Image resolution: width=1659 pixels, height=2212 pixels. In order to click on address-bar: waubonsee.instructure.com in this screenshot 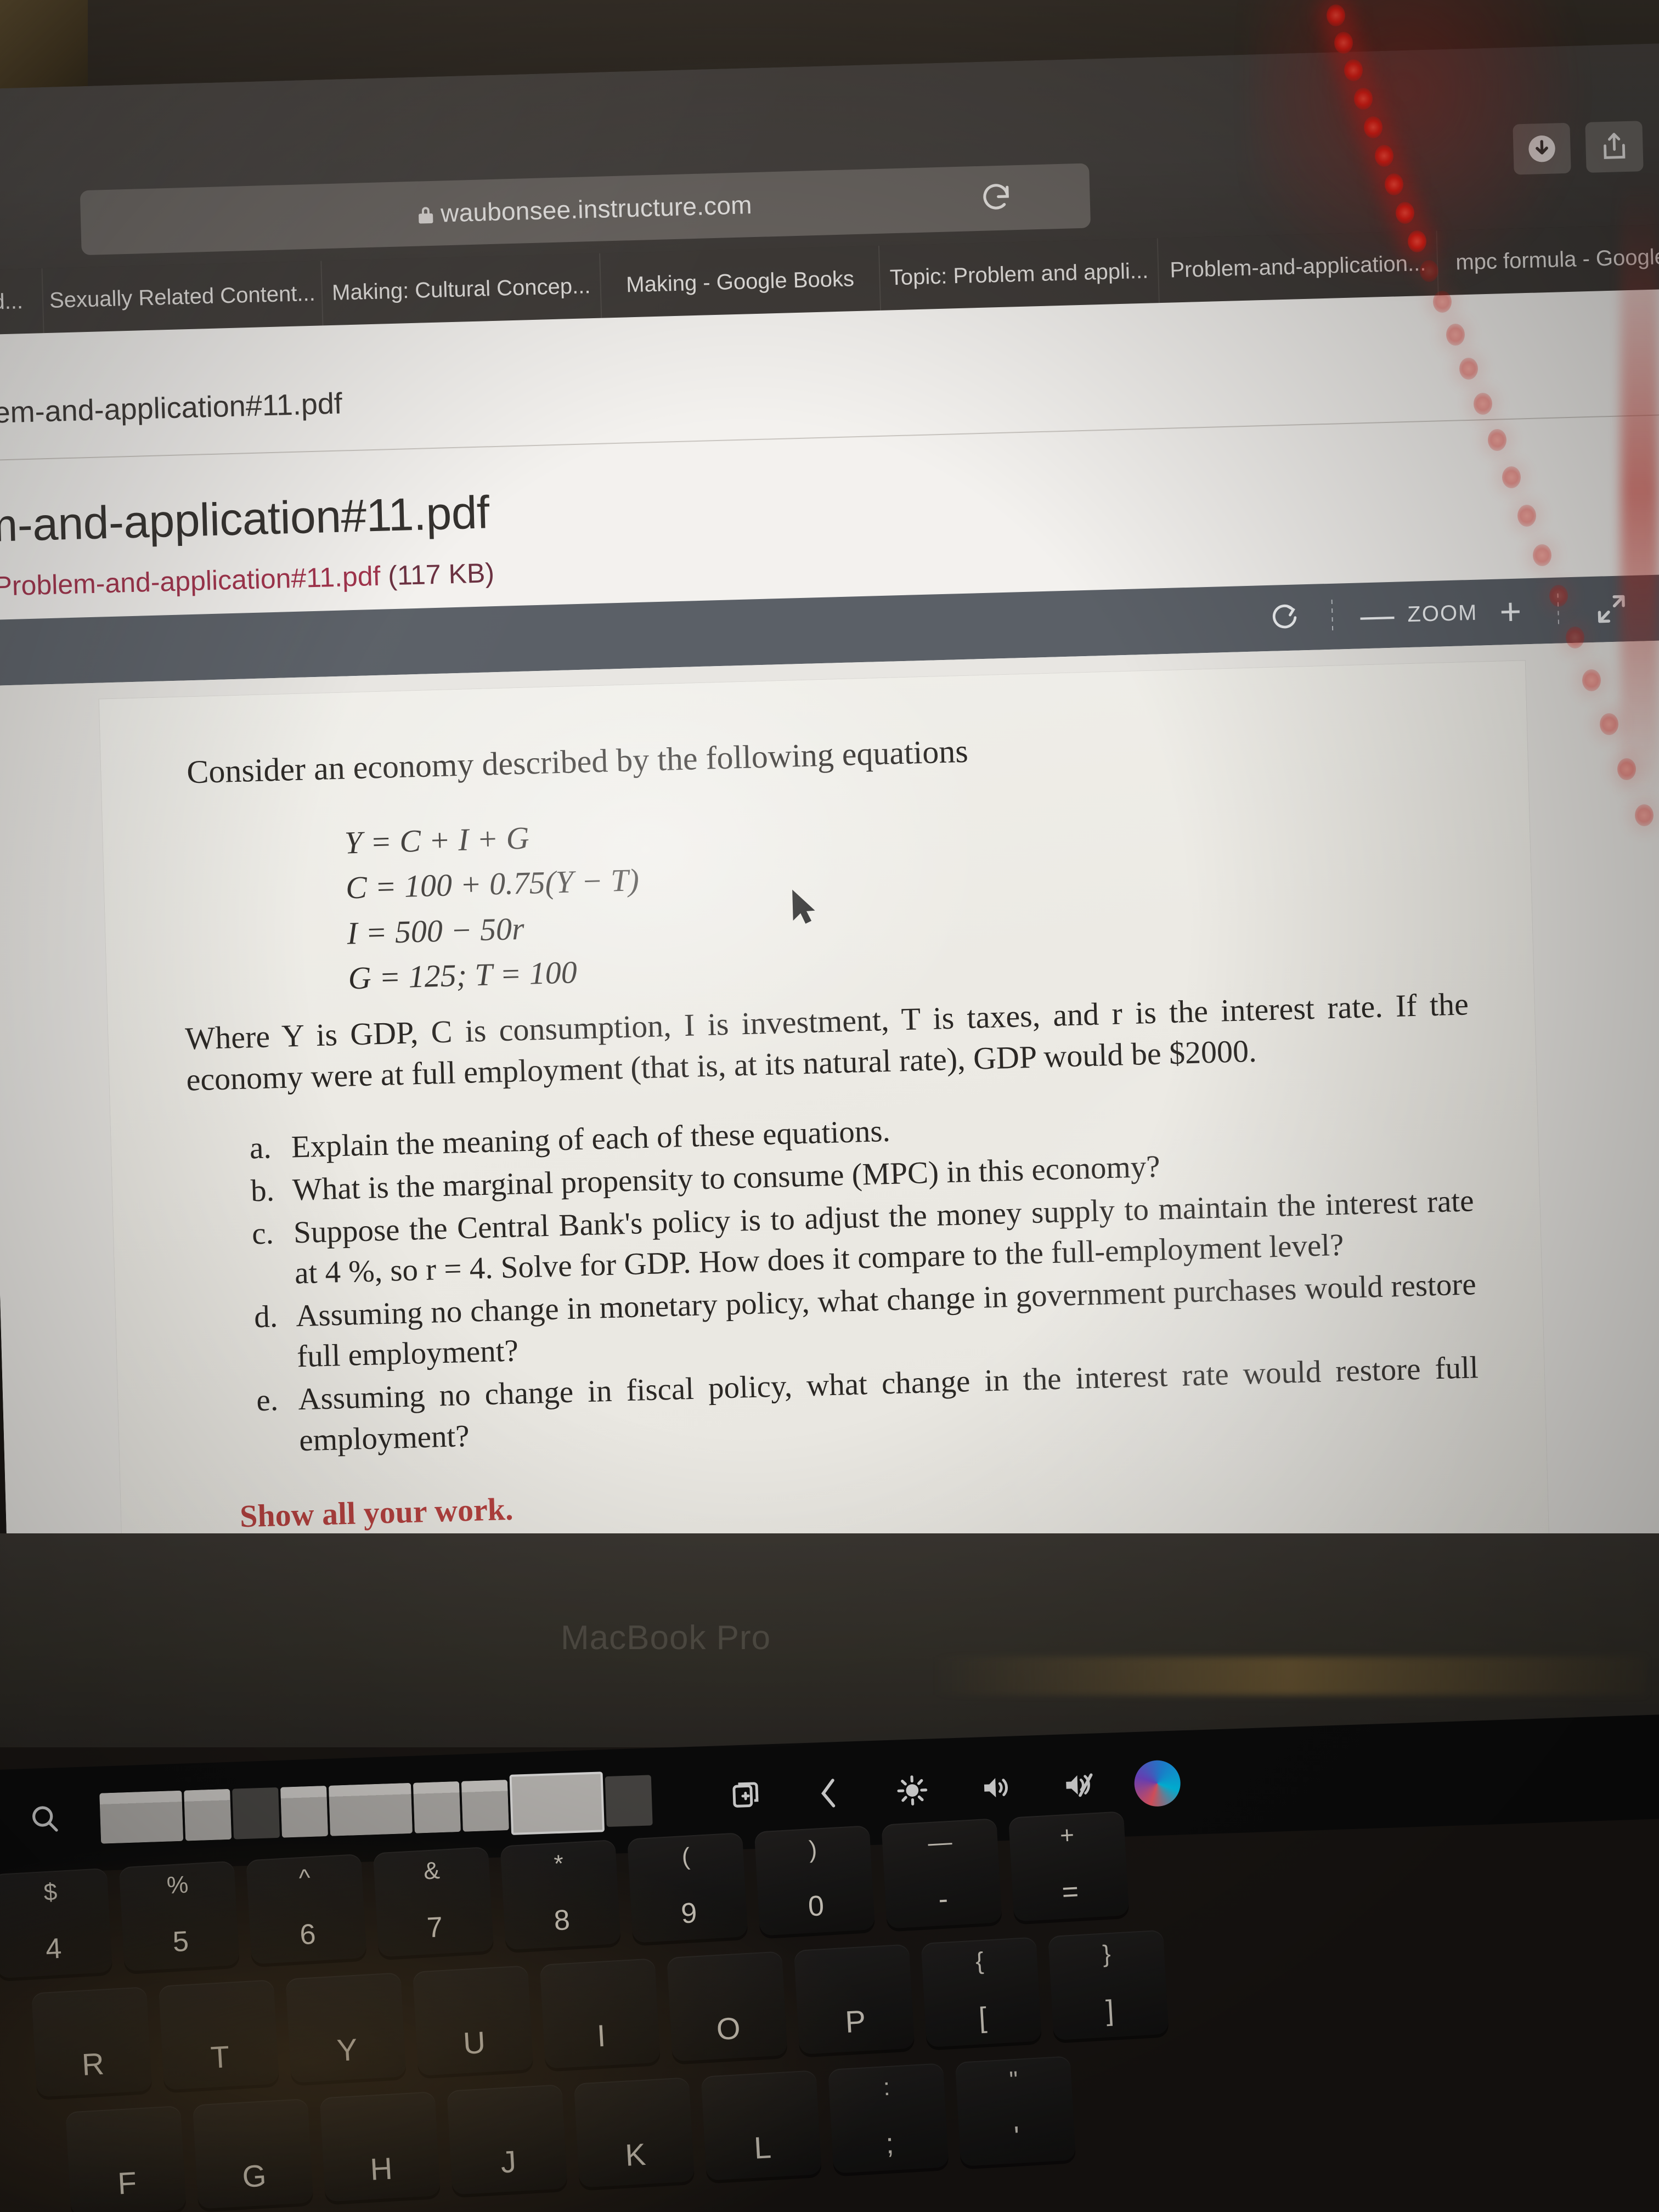, I will do `click(586, 210)`.